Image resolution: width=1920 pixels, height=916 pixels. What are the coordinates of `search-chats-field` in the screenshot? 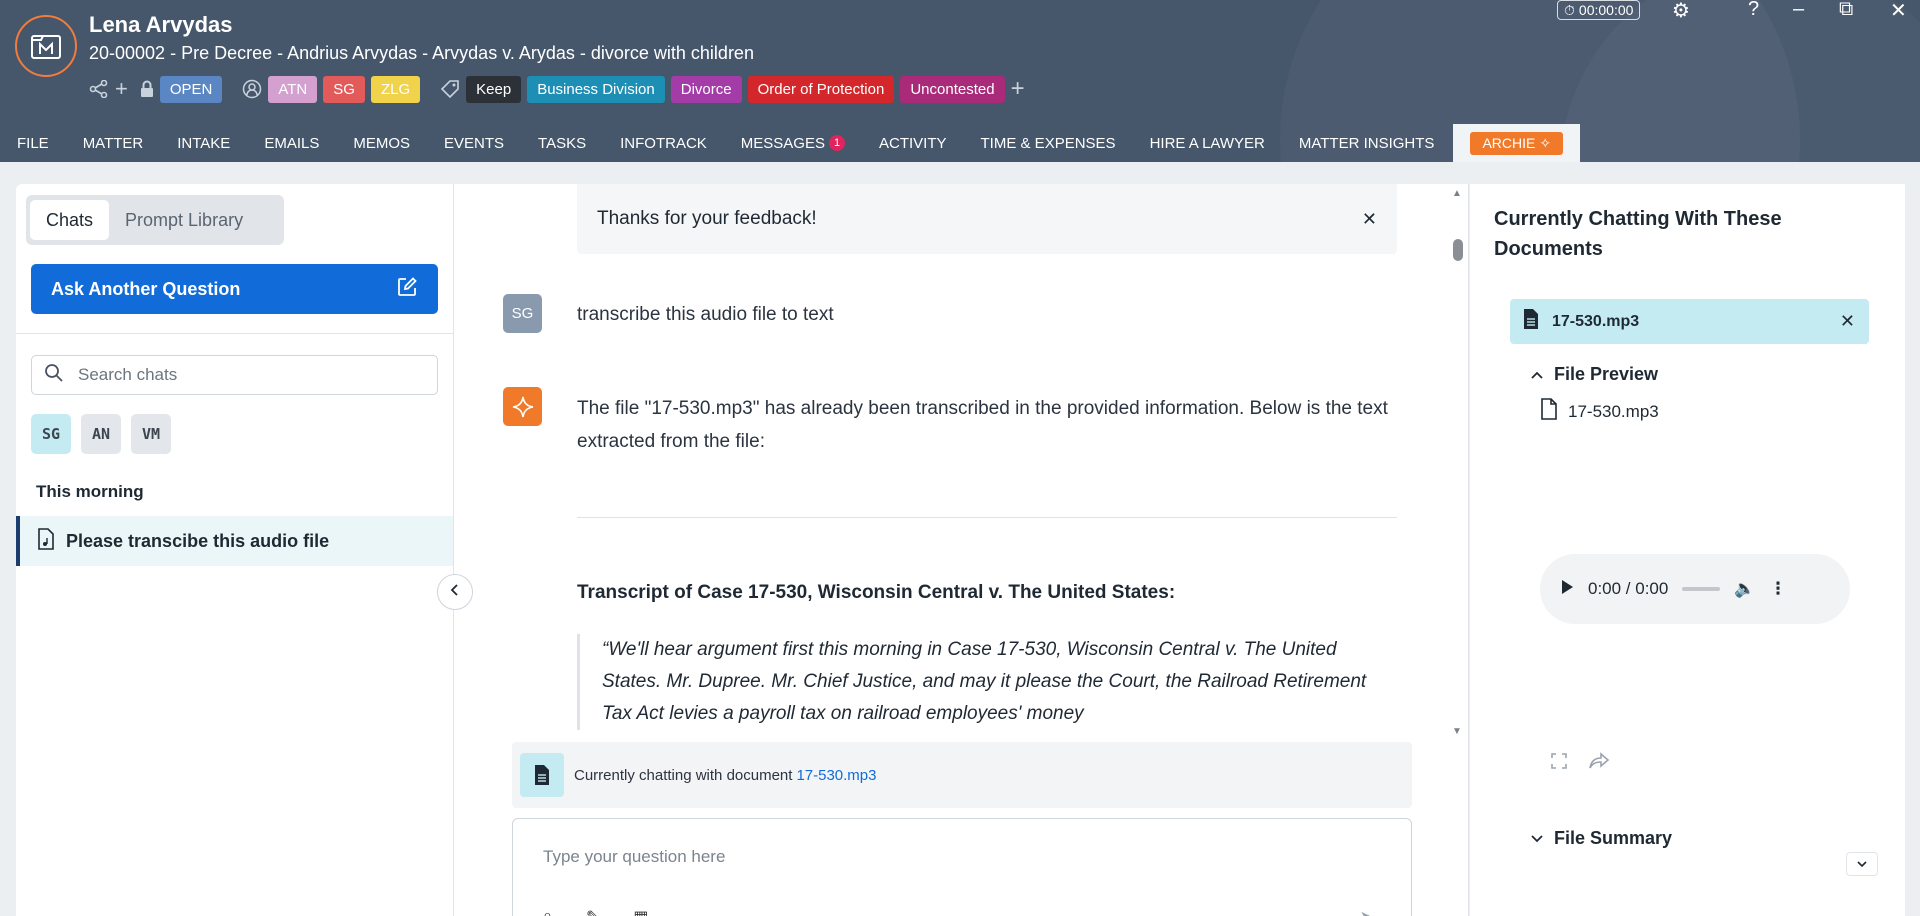 It's located at (234, 375).